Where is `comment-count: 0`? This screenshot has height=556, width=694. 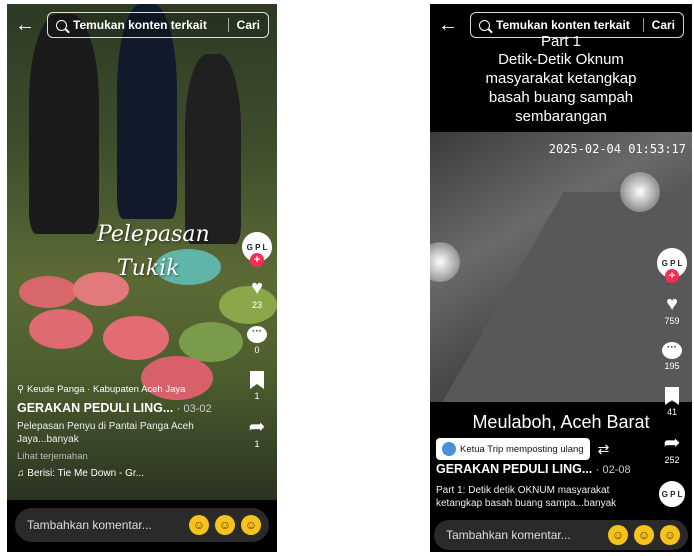 comment-count: 0 is located at coordinates (257, 350).